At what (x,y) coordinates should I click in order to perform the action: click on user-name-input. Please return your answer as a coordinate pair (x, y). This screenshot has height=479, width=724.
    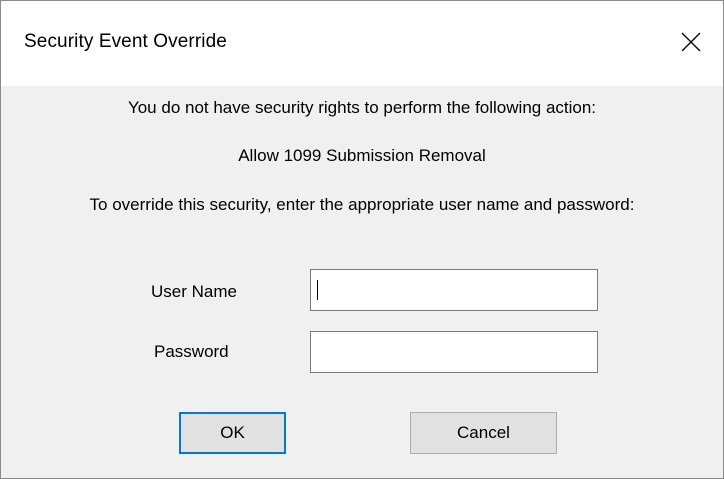
    Looking at the image, I should click on (454, 290).